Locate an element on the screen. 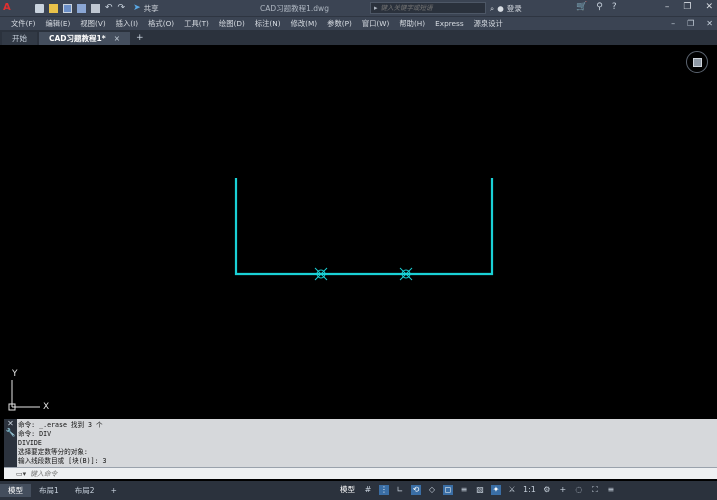 This screenshot has height=500, width=717. command-input is located at coordinates (180, 473).